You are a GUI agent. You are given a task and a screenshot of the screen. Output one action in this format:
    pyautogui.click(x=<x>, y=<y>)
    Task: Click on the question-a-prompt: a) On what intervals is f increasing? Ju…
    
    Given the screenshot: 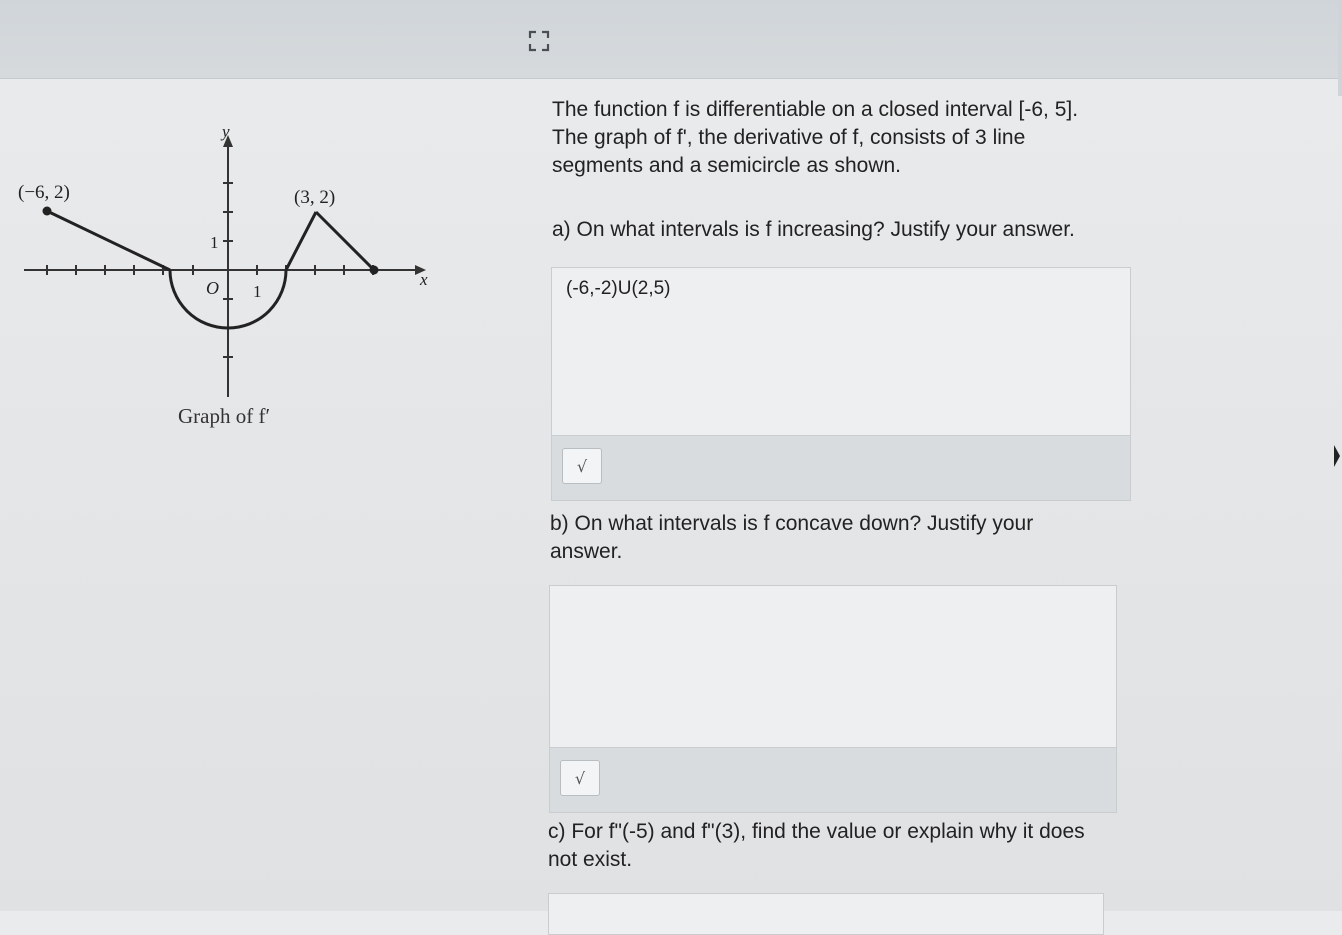 What is the action you would take?
    pyautogui.click(x=813, y=229)
    